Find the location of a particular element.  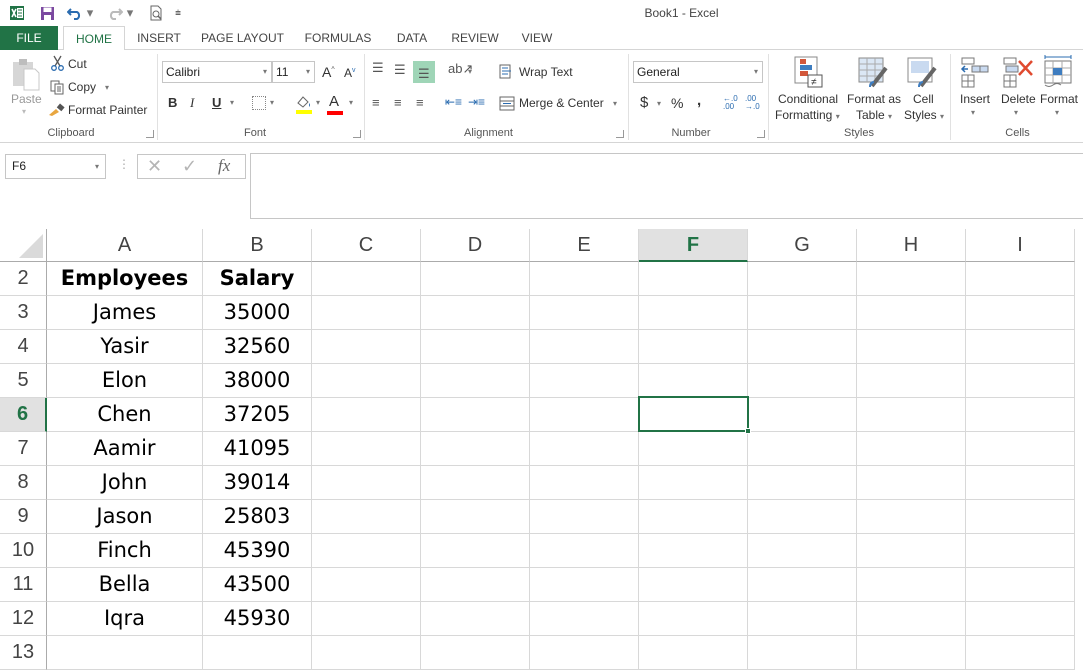

cell-c5 is located at coordinates (366, 381).